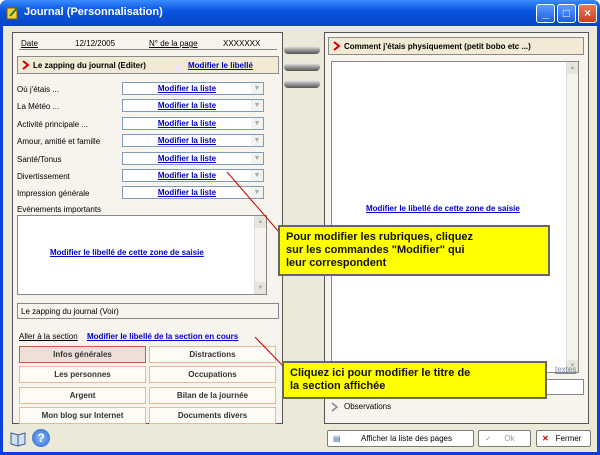 The height and width of the screenshot is (455, 600). What do you see at coordinates (93, 12) in the screenshot?
I see `window-title: Journal (Personnalisation)` at bounding box center [93, 12].